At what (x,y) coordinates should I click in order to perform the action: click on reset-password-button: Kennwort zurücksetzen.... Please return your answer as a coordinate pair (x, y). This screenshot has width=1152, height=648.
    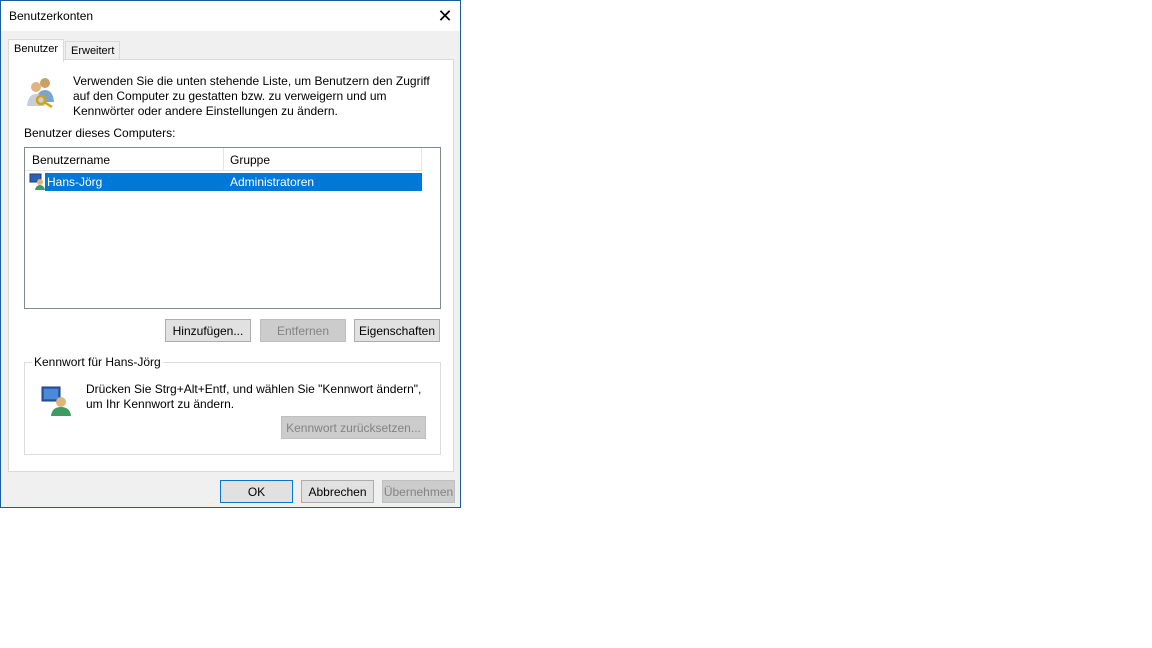
    Looking at the image, I should click on (353, 427).